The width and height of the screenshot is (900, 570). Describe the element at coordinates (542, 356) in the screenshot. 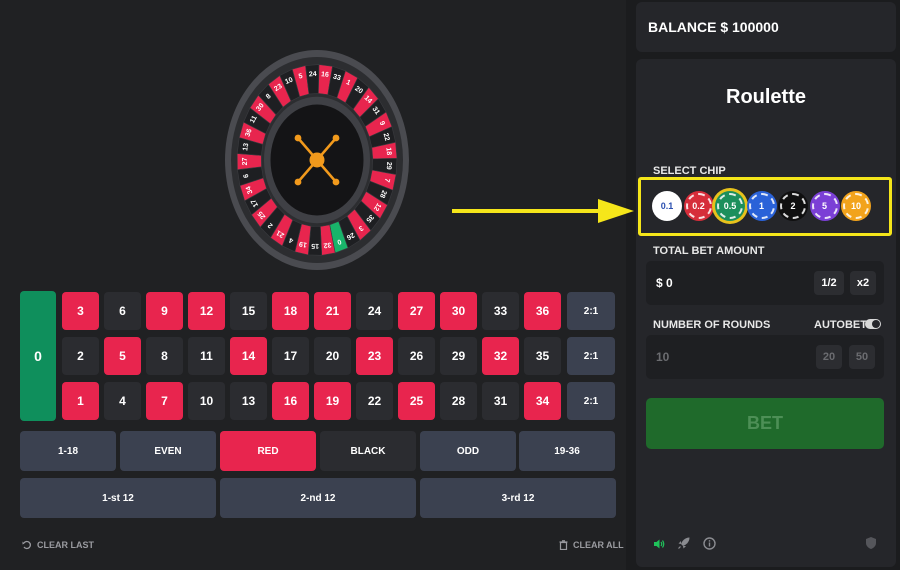

I see `number-cell: 35` at that location.